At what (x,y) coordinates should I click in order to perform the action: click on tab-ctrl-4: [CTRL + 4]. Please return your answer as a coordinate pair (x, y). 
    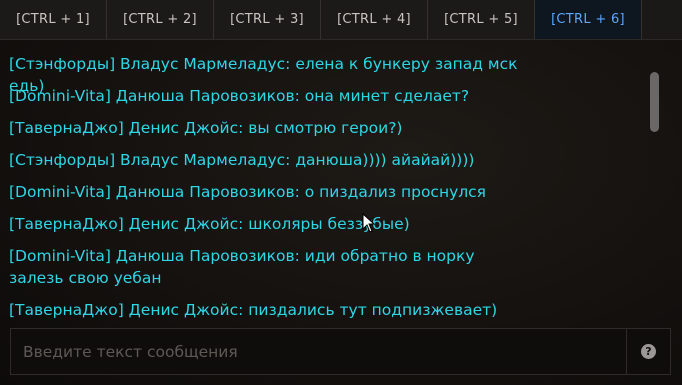
    Looking at the image, I should click on (374, 19).